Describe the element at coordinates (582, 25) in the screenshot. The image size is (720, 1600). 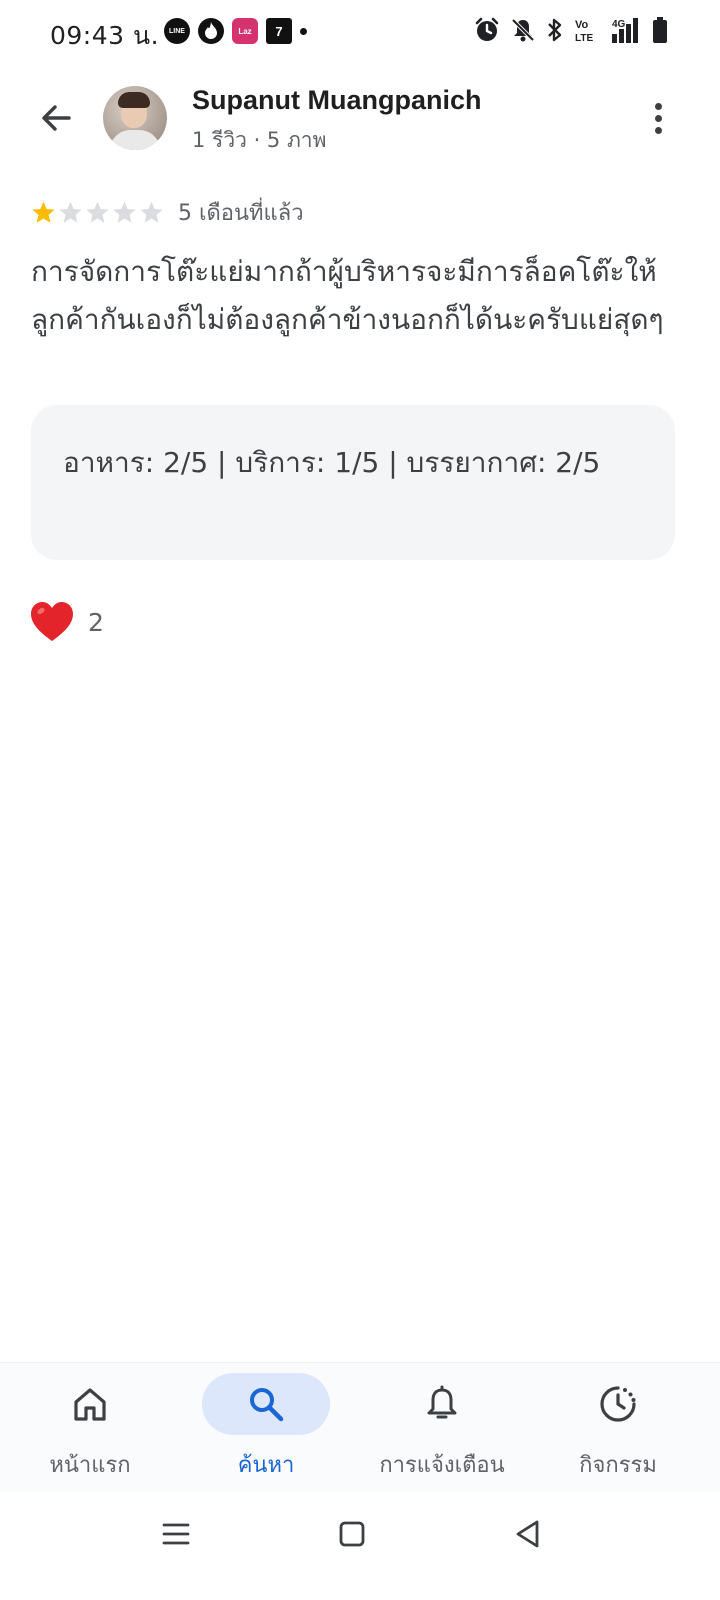
I see `svg-text: Vo` at that location.